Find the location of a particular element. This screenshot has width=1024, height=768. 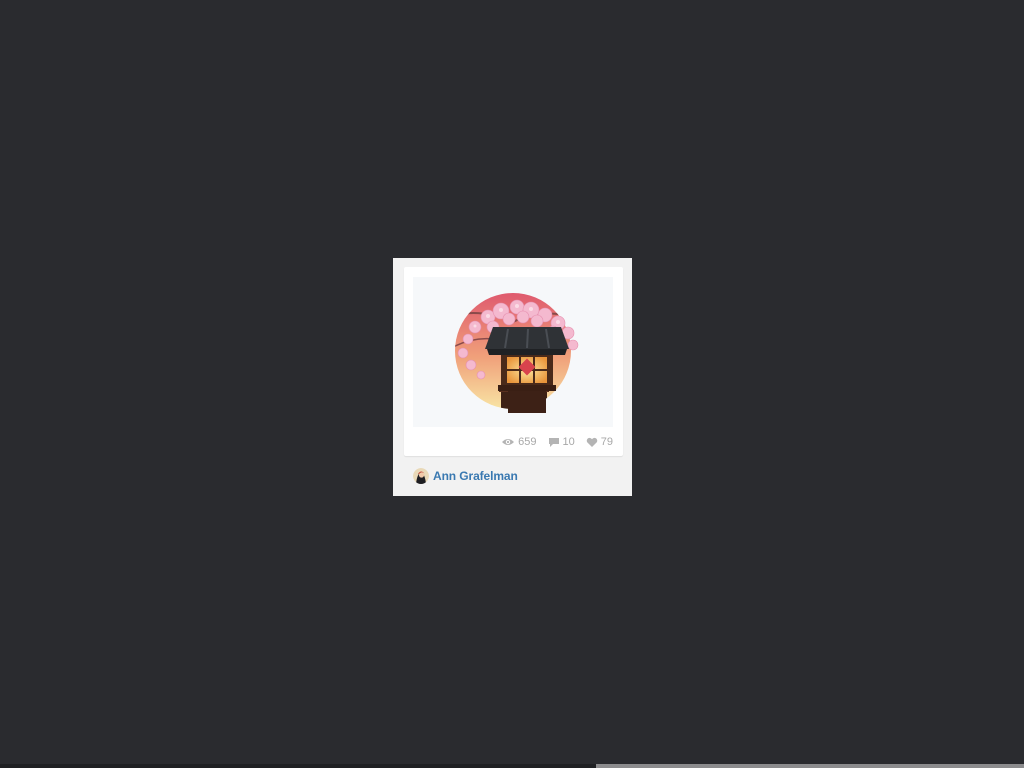

shot-thumbnail is located at coordinates (513, 352).